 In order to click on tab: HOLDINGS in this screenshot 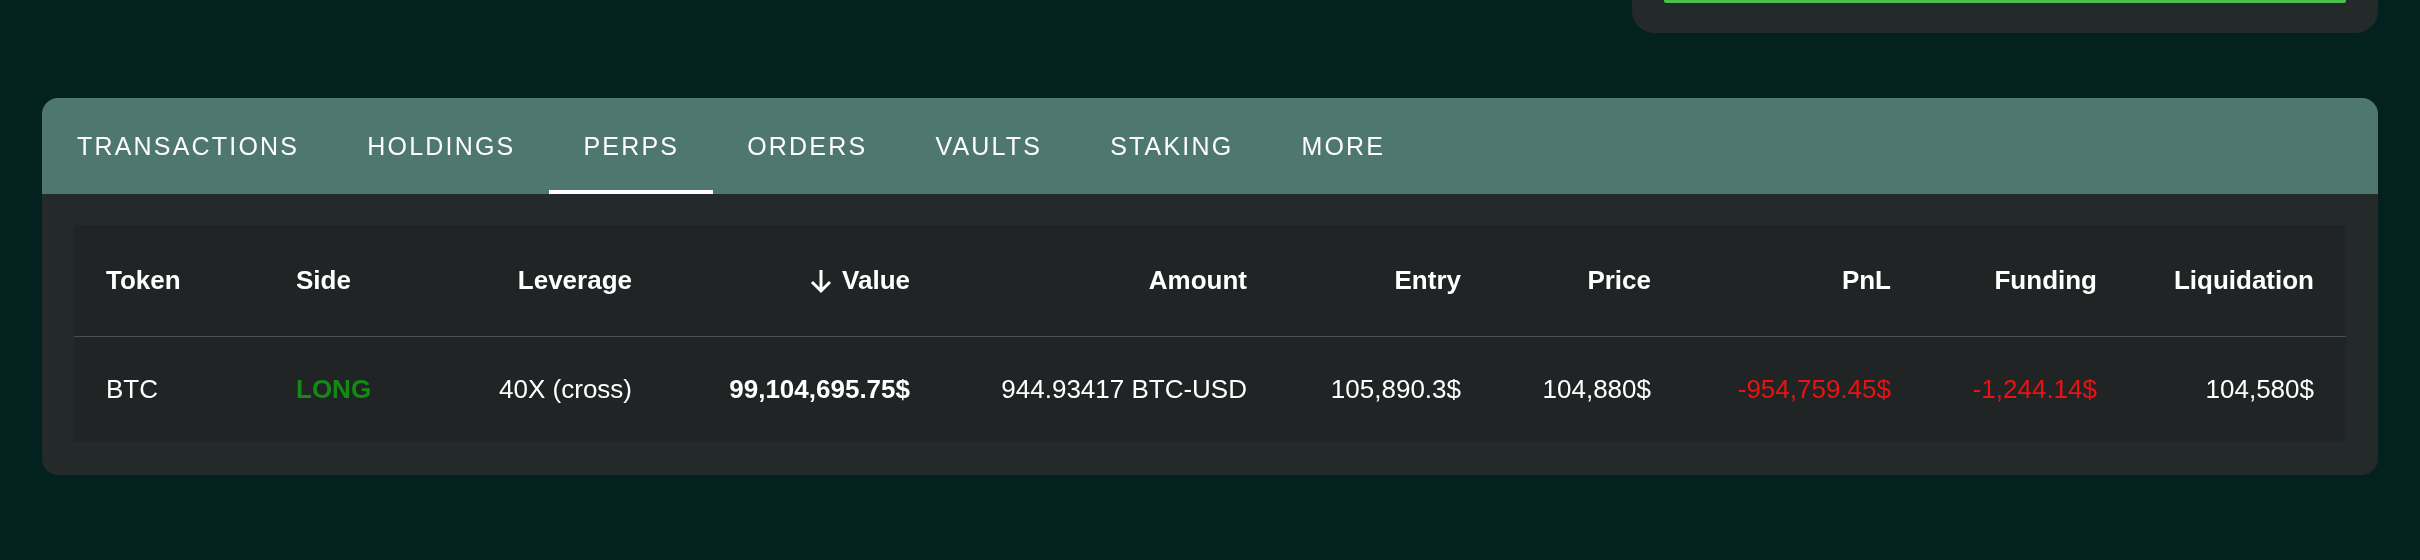, I will do `click(441, 146)`.